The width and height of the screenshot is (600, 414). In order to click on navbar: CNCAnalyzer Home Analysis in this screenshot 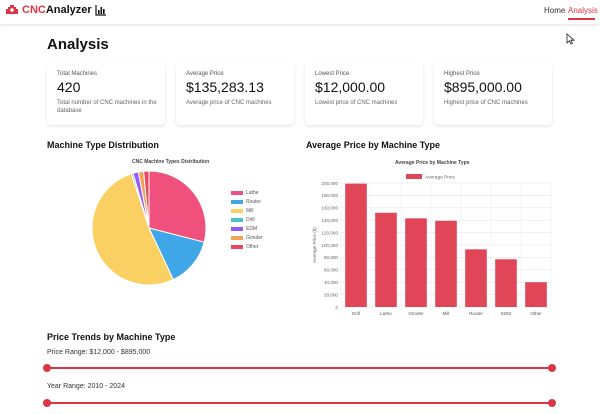, I will do `click(300, 12)`.